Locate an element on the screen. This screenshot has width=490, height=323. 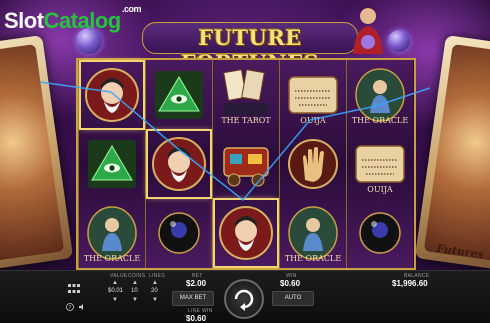
help-icon: ? is located at coordinates (70, 307).